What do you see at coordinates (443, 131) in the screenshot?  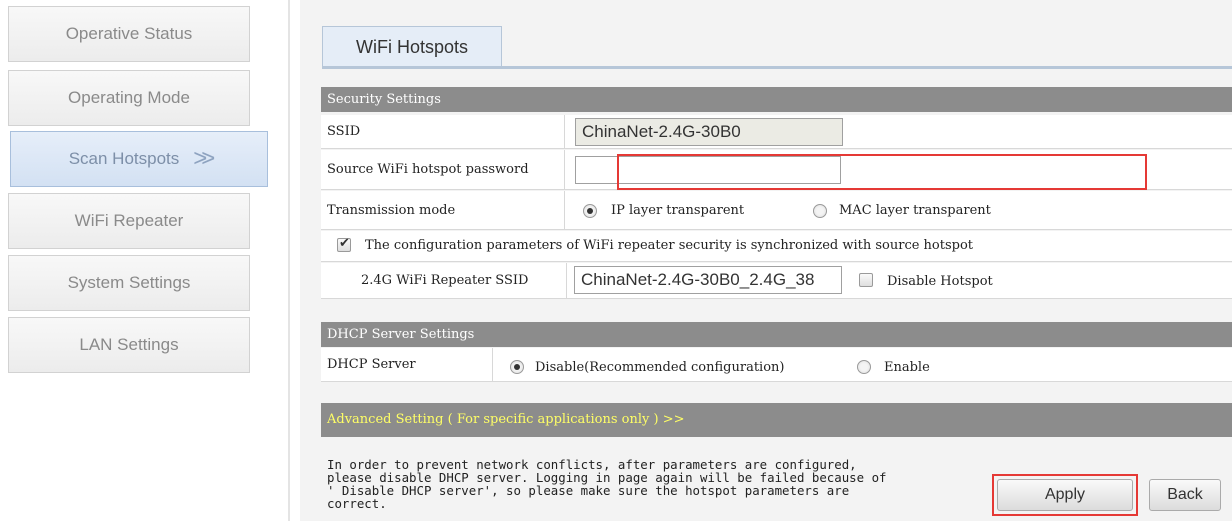 I see `ssid-label: SSID` at bounding box center [443, 131].